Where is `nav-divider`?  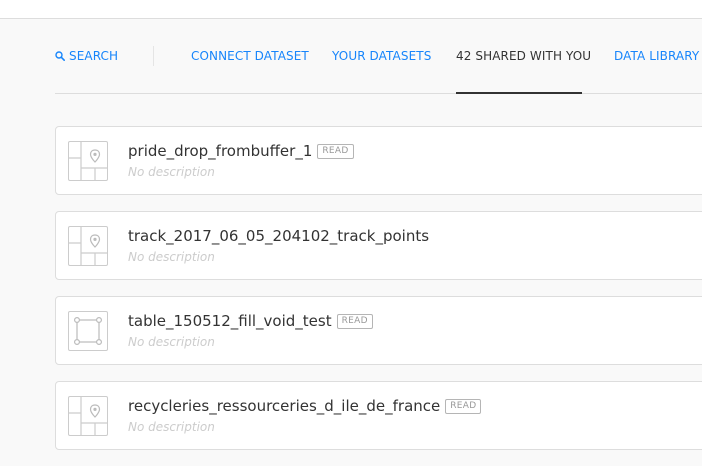
nav-divider is located at coordinates (153, 56).